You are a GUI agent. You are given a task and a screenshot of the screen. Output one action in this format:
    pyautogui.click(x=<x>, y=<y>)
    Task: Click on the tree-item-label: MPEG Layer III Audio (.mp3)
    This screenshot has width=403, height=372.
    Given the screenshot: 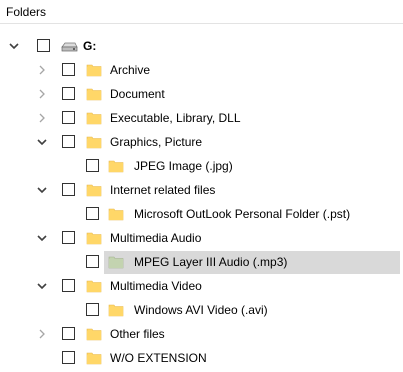 What is the action you would take?
    pyautogui.click(x=211, y=262)
    